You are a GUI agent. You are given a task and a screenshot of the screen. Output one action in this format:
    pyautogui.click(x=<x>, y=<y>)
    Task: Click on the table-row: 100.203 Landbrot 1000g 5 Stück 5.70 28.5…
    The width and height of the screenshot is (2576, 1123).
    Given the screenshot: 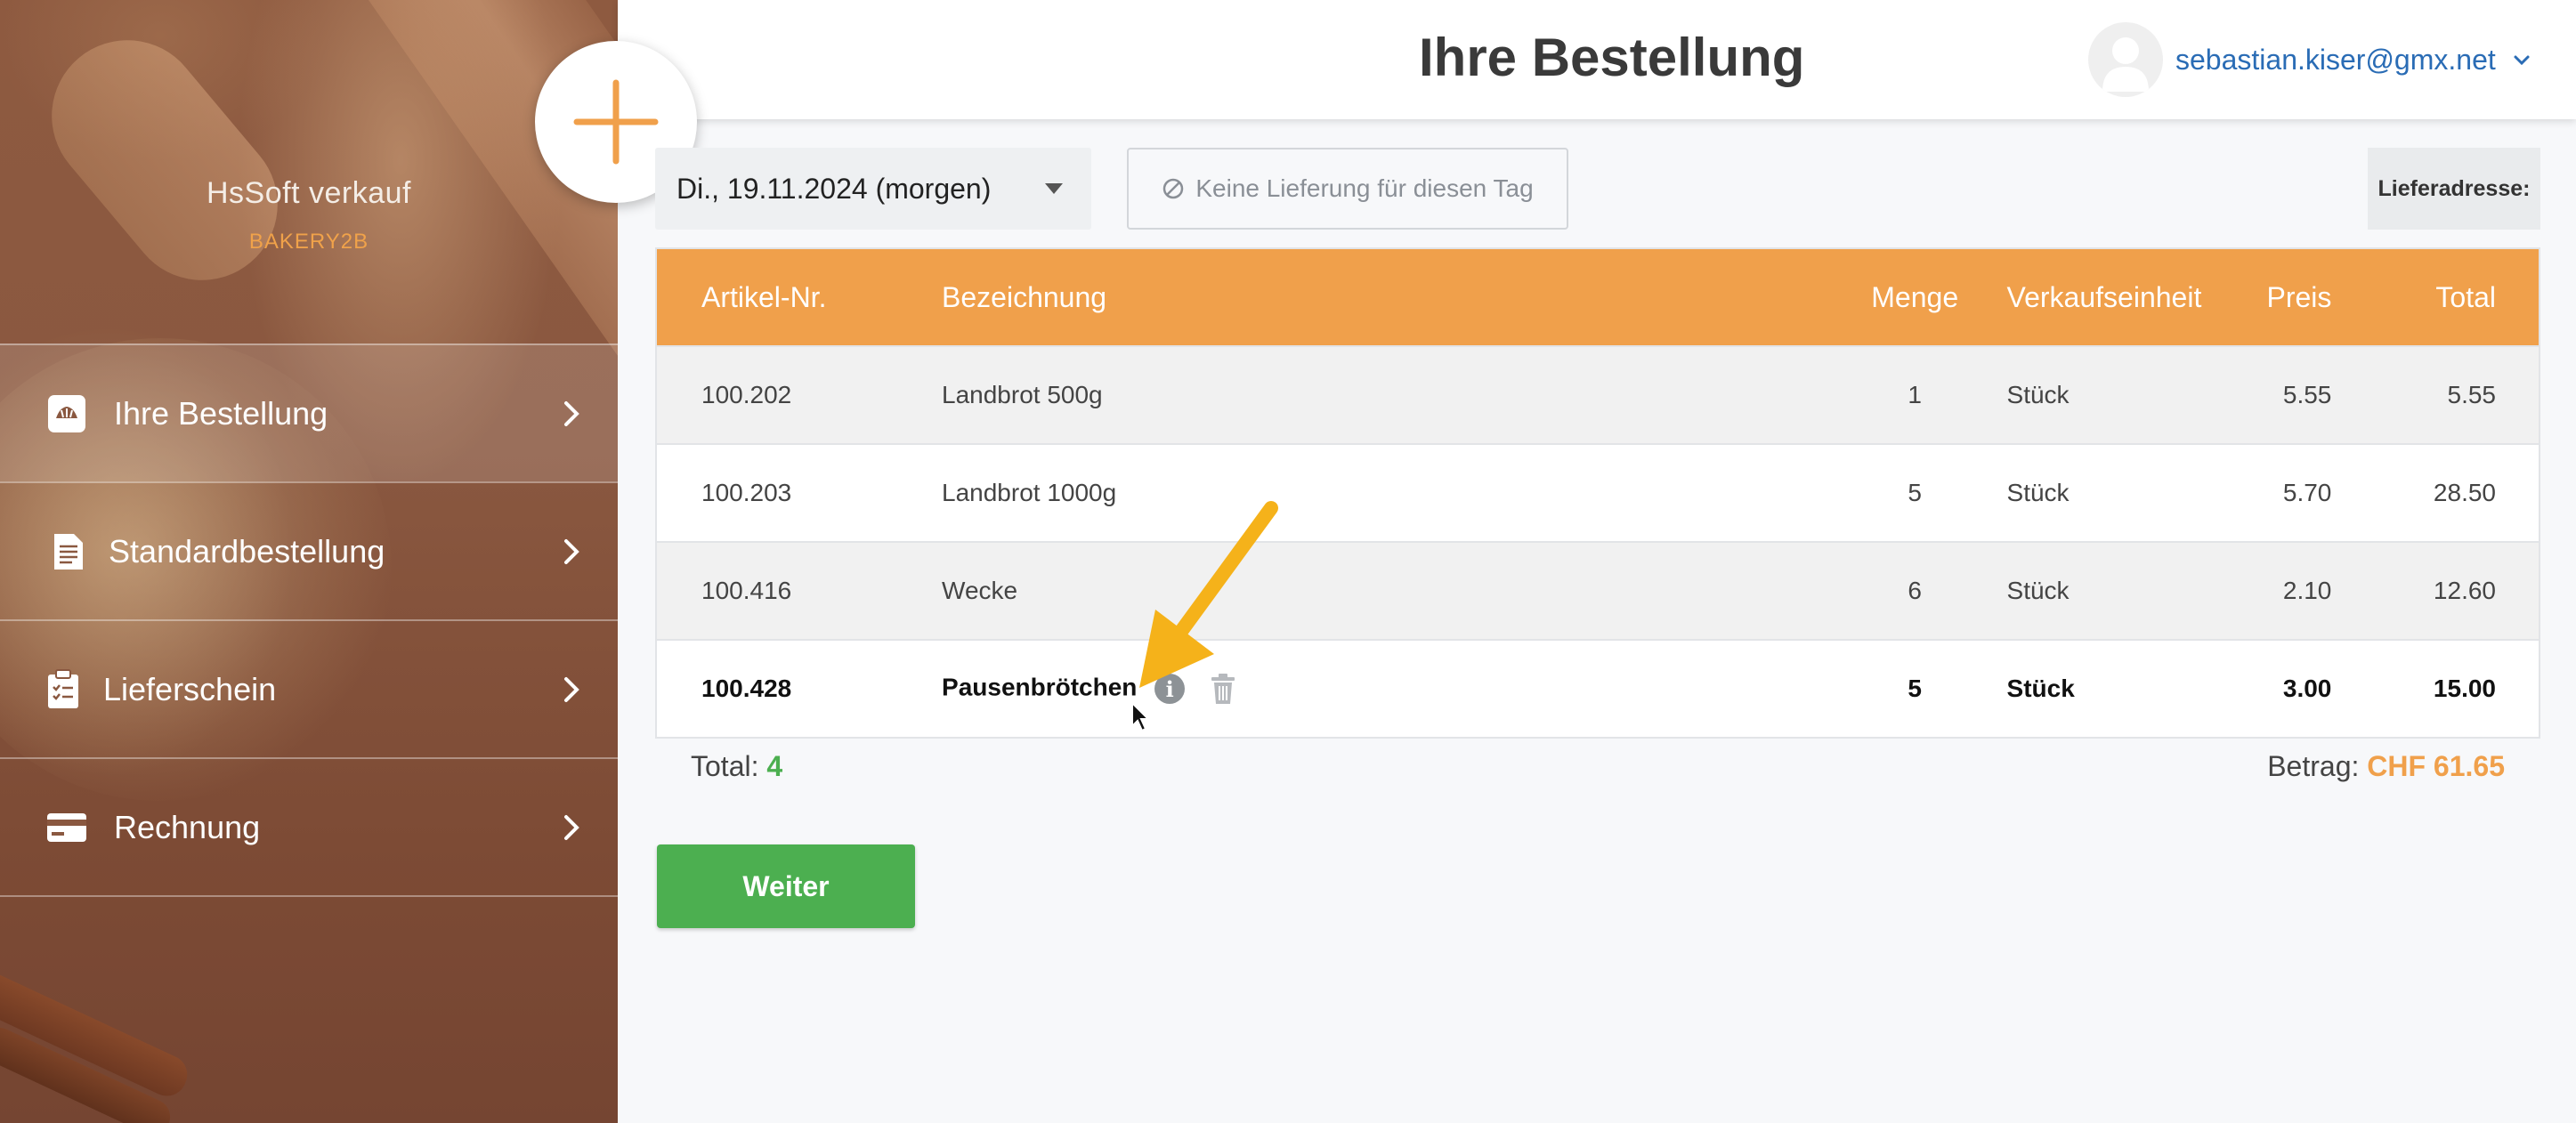 What is the action you would take?
    pyautogui.click(x=1598, y=493)
    